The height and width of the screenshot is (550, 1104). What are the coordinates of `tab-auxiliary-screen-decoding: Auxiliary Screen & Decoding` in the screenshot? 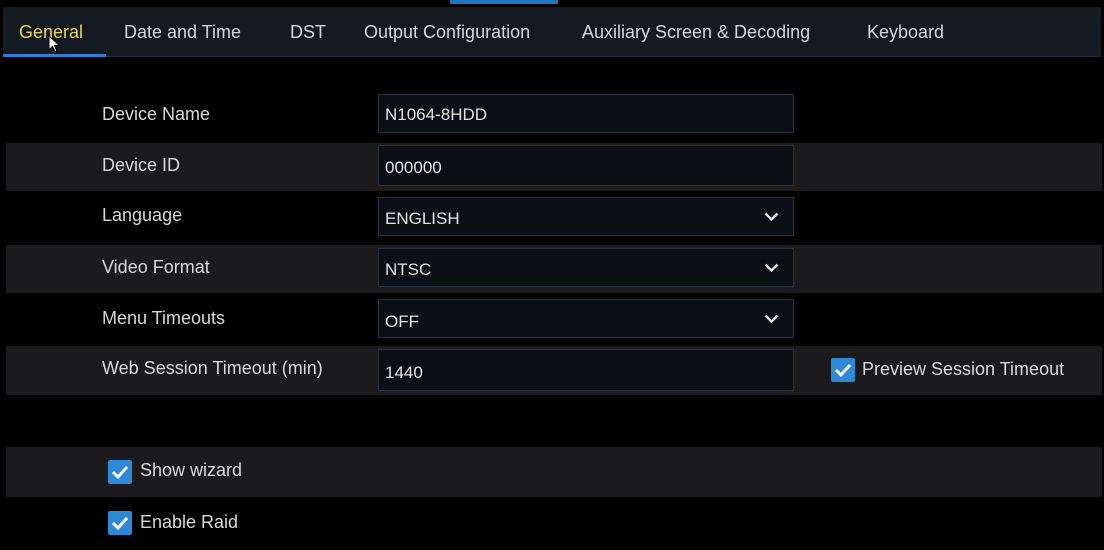 It's located at (696, 31).